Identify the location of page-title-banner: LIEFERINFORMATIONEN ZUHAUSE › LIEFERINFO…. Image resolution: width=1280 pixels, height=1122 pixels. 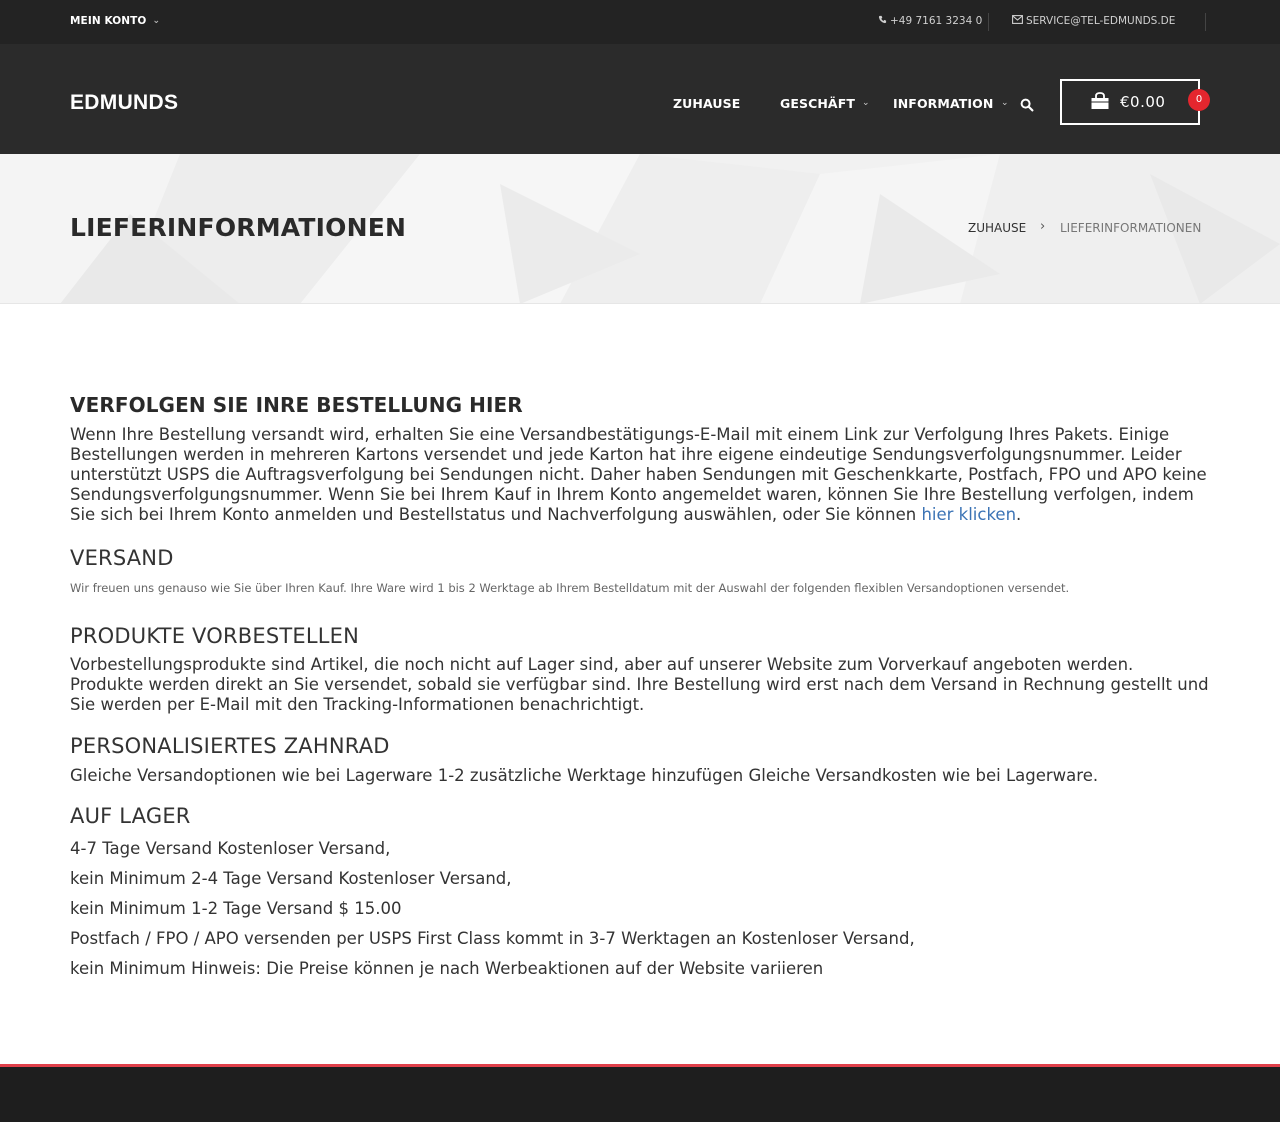
(640, 229).